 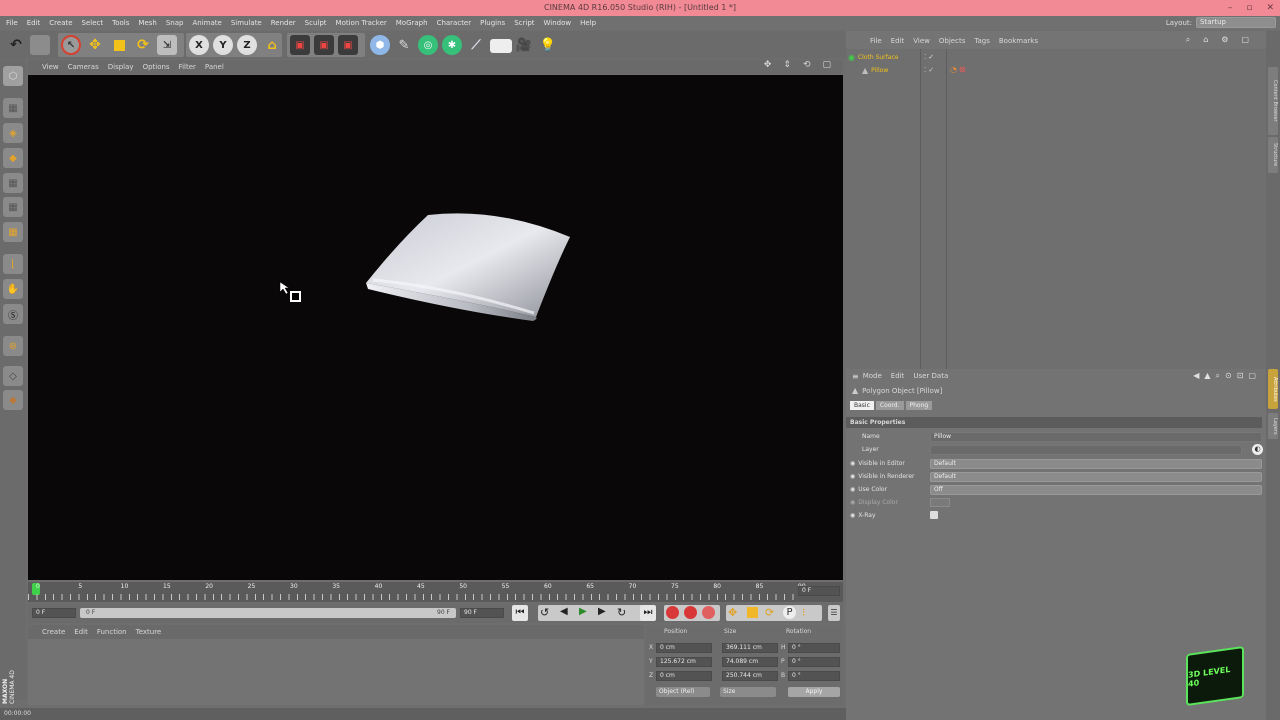 What do you see at coordinates (13, 289) in the screenshot?
I see `tweak-mode-icon: ✋` at bounding box center [13, 289].